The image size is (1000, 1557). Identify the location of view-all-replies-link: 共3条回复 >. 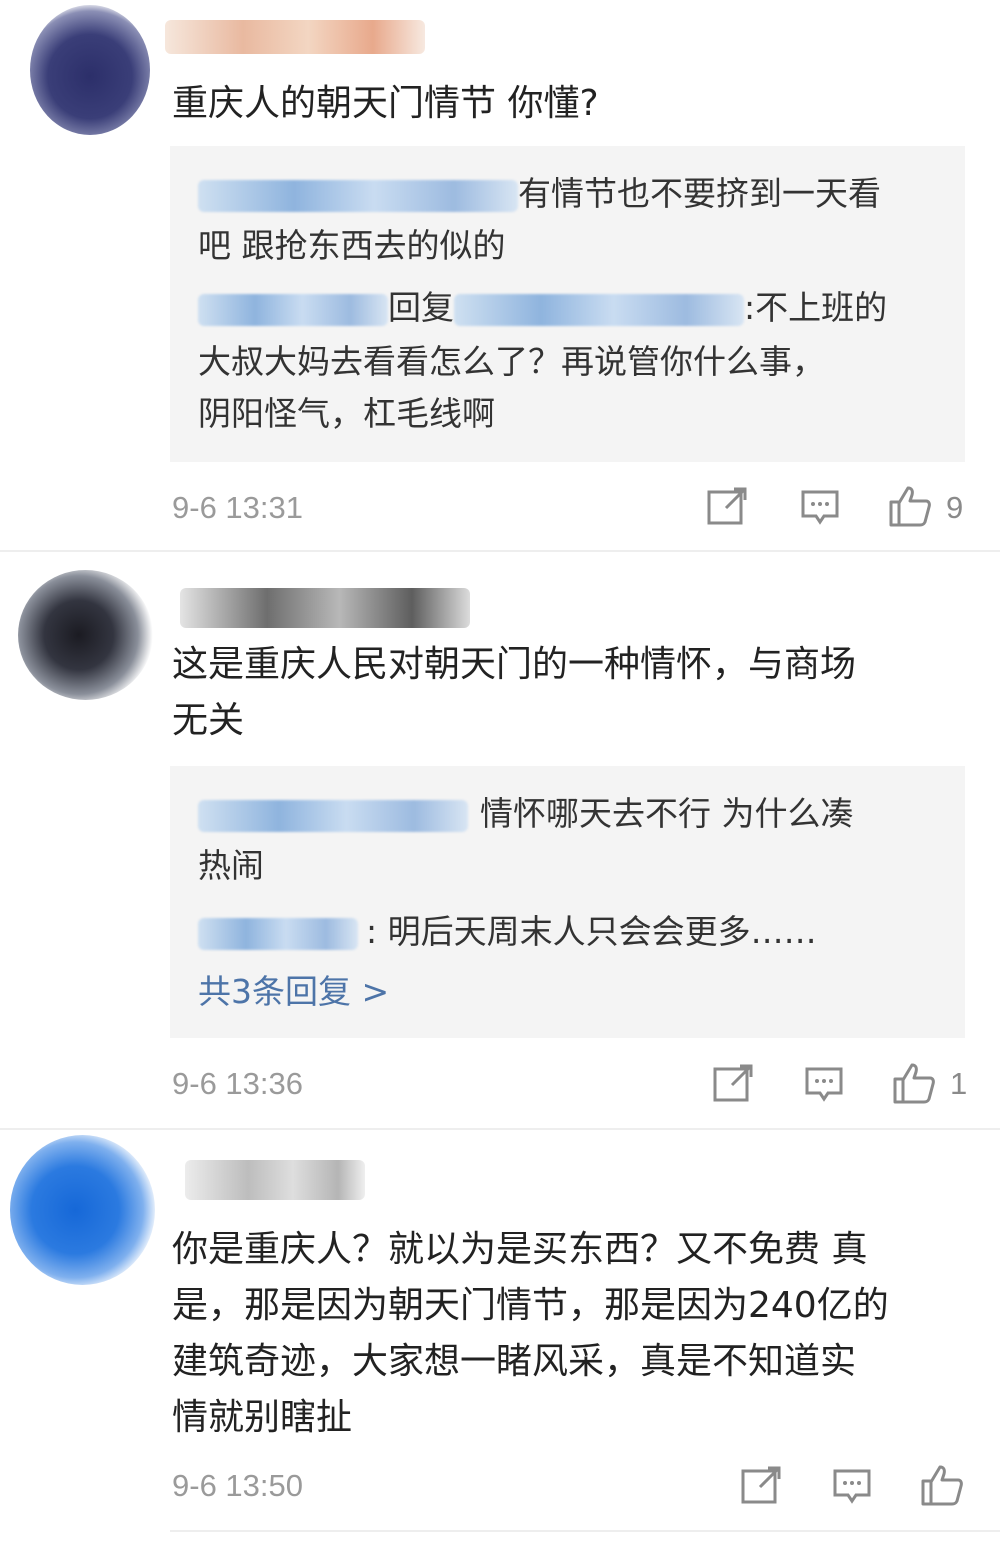
(293, 992).